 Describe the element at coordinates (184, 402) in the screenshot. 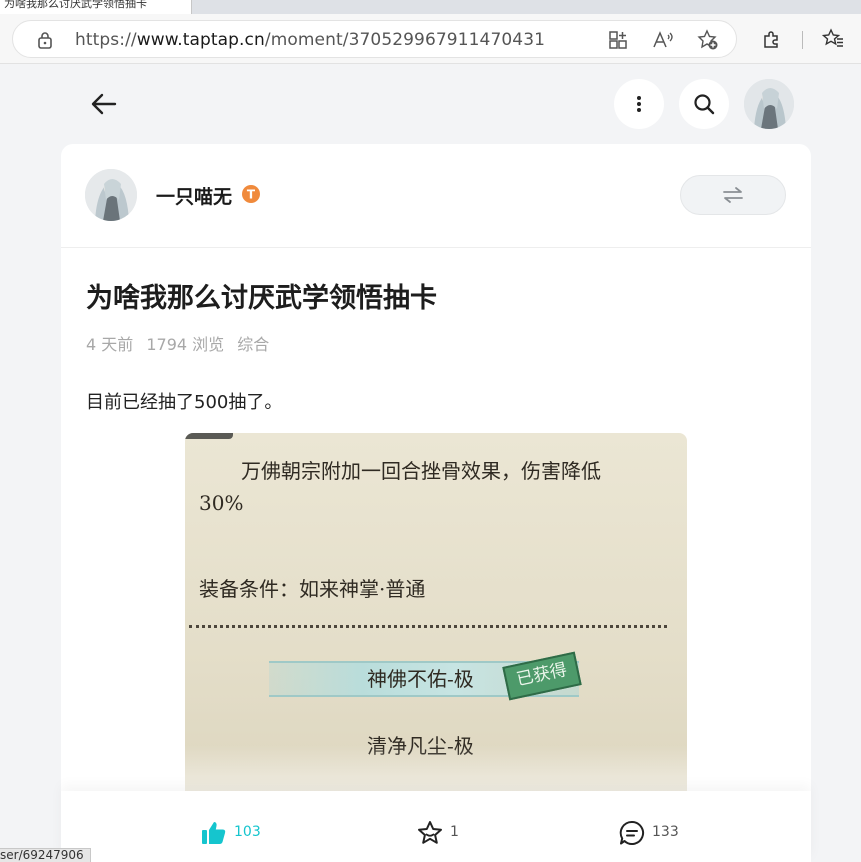

I see `post-body: 目前已经抽了500抽了。` at that location.